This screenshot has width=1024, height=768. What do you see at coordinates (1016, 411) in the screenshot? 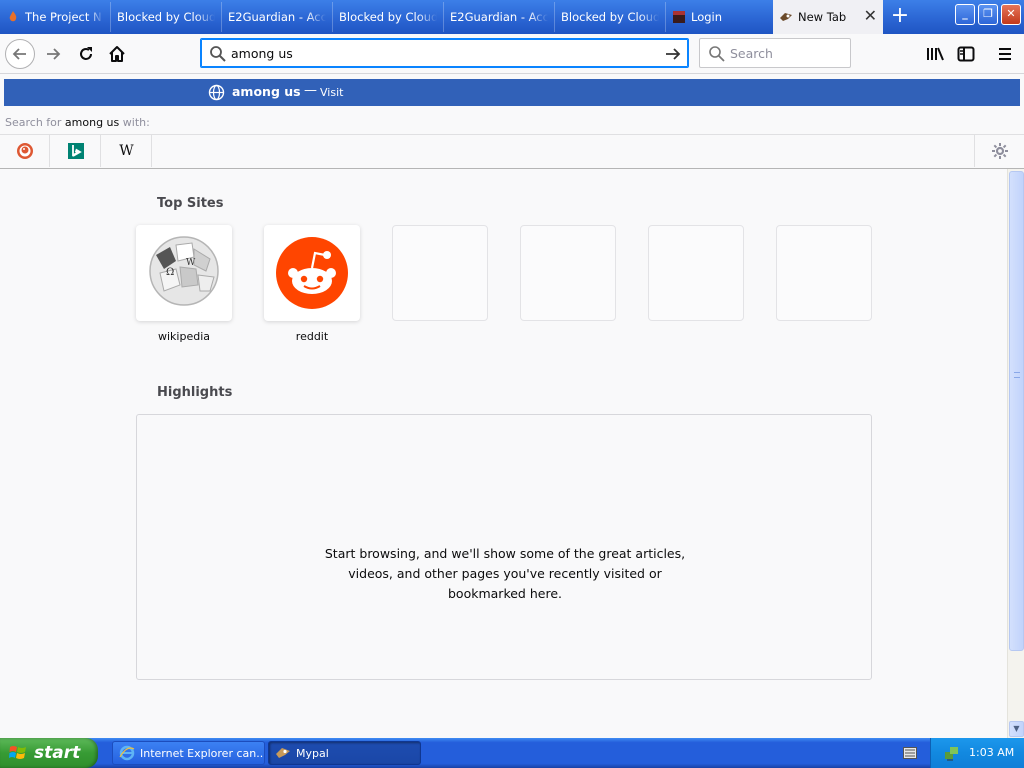
I see `scrollbar-thumb` at bounding box center [1016, 411].